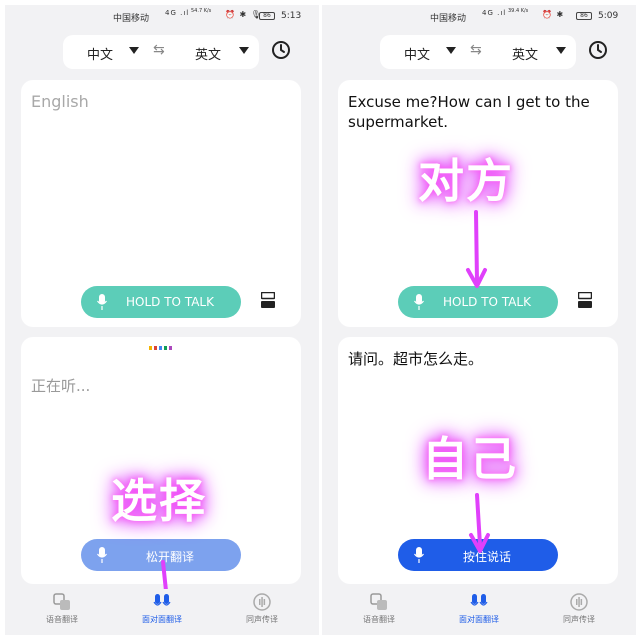 The image size is (640, 640). I want to click on clock: 5:09, so click(608, 16).